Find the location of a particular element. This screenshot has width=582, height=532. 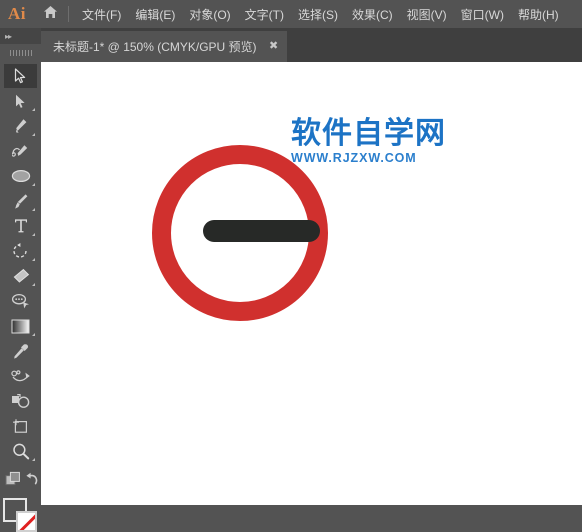

eraser-icon is located at coordinates (21, 276).